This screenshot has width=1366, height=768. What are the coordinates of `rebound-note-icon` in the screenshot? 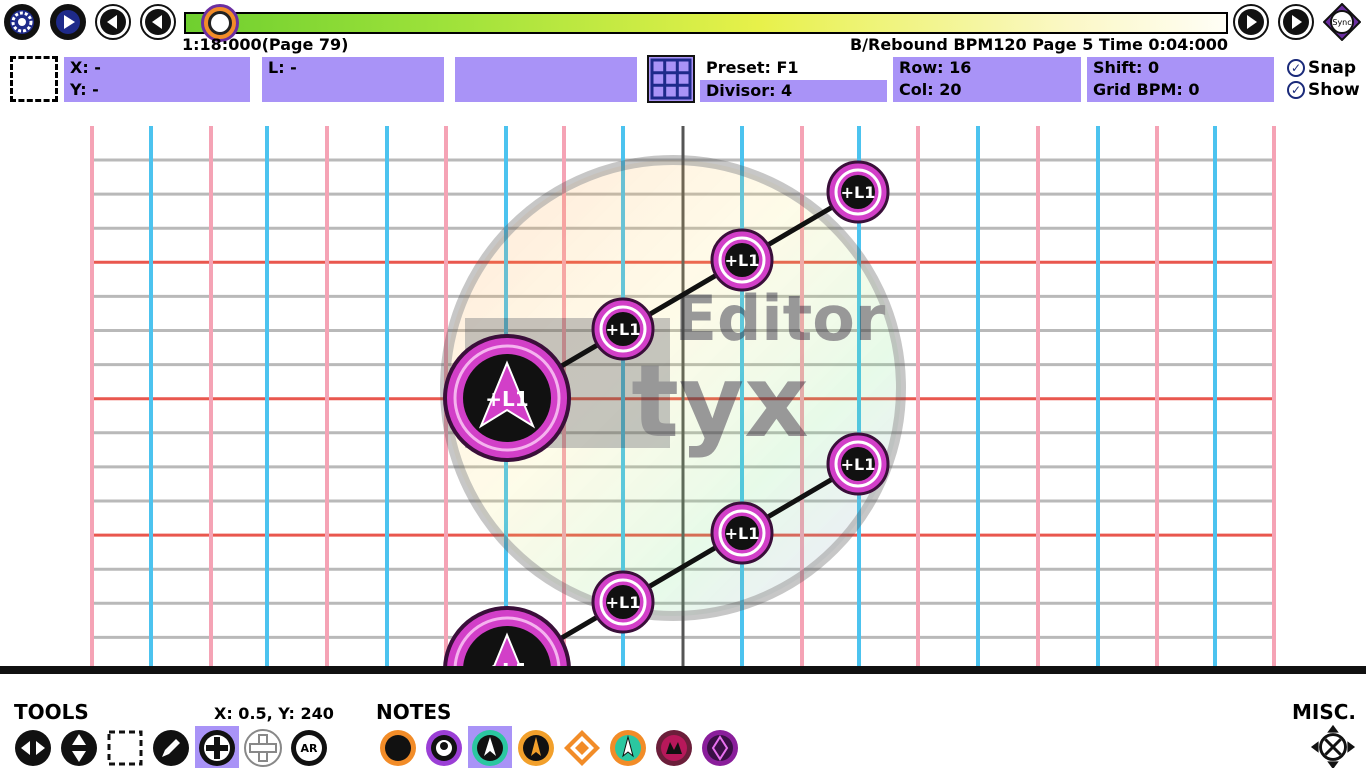 It's located at (720, 748).